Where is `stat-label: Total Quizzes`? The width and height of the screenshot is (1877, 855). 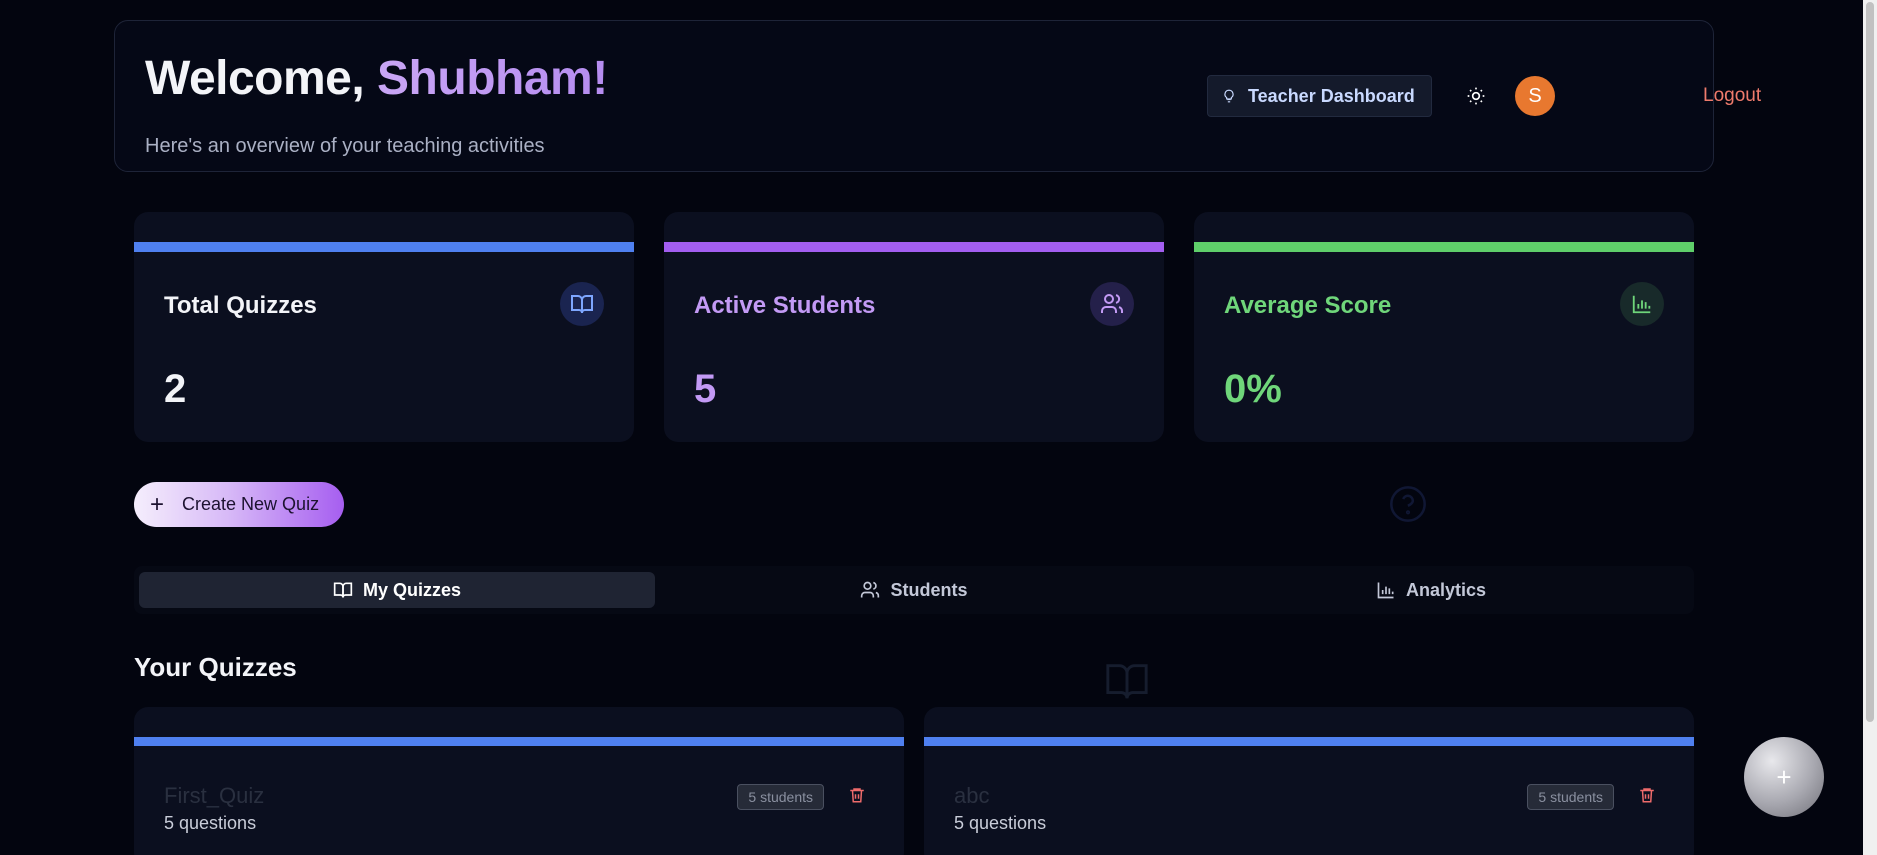 stat-label: Total Quizzes is located at coordinates (240, 305).